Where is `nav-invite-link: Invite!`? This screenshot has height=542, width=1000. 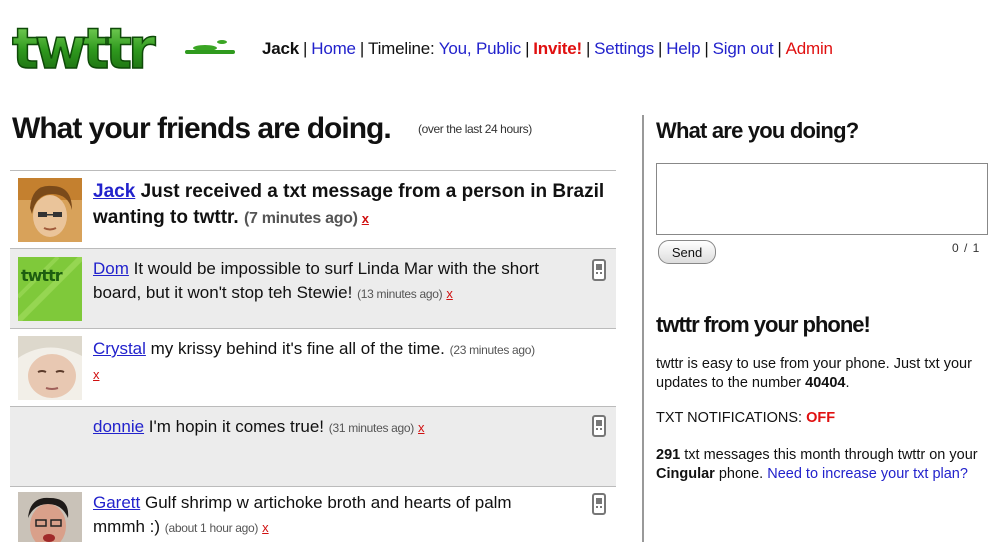 nav-invite-link: Invite! is located at coordinates (557, 48).